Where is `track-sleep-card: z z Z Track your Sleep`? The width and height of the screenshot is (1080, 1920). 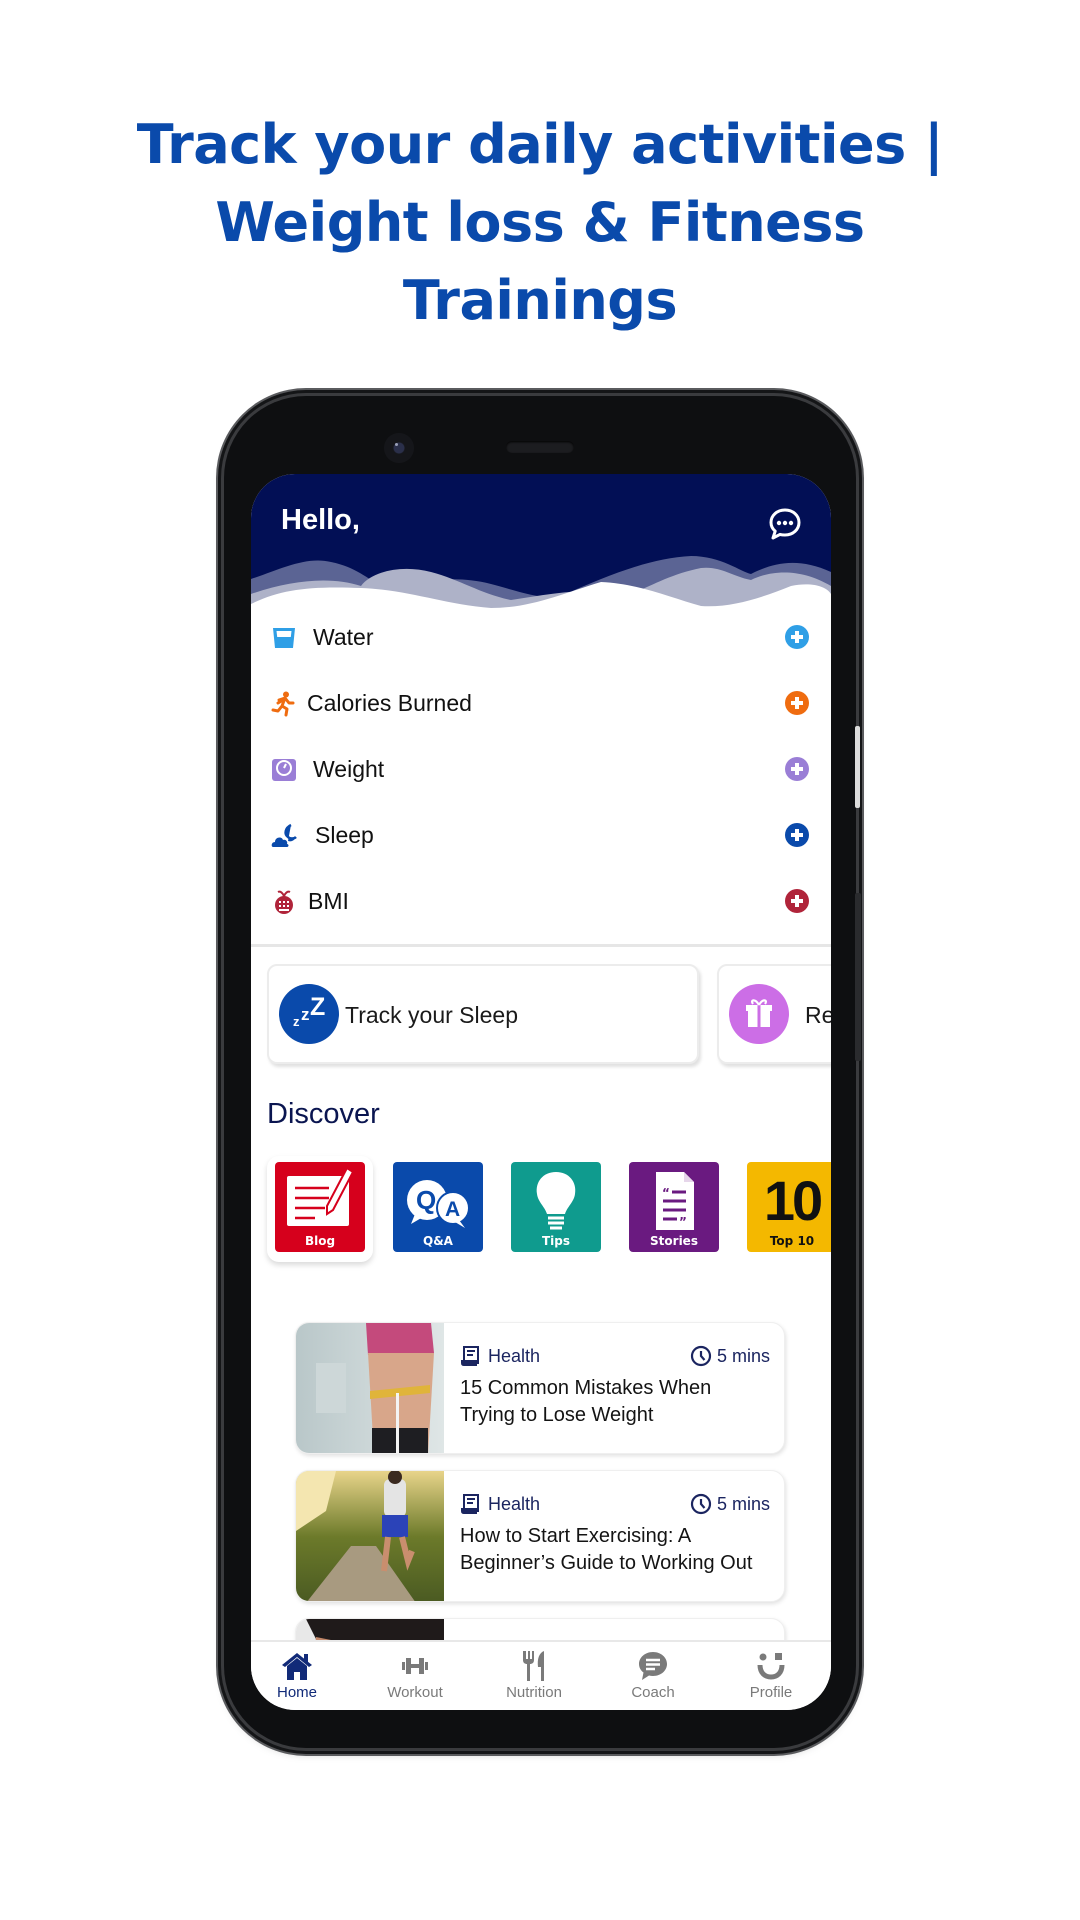
track-sleep-card: z z Z Track your Sleep is located at coordinates (483, 1014).